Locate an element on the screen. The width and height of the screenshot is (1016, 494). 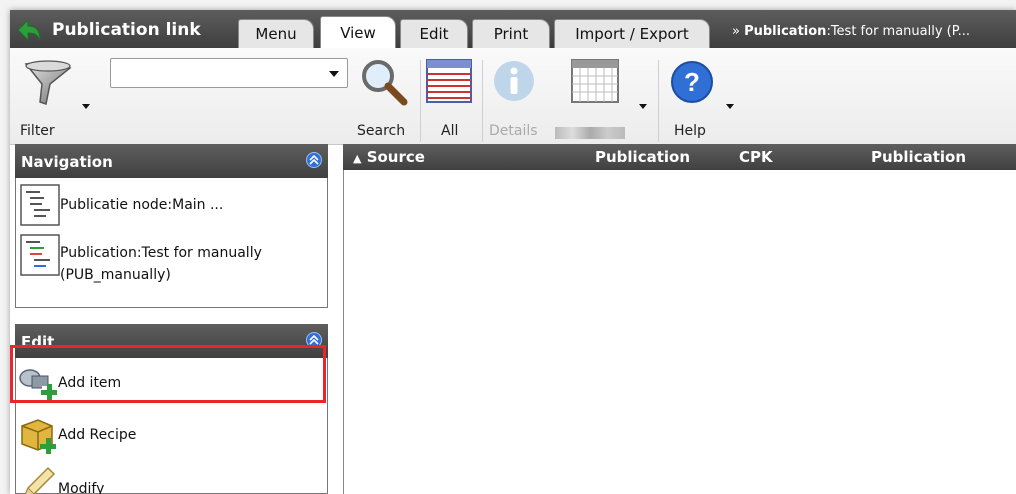
info-icon is located at coordinates (514, 81).